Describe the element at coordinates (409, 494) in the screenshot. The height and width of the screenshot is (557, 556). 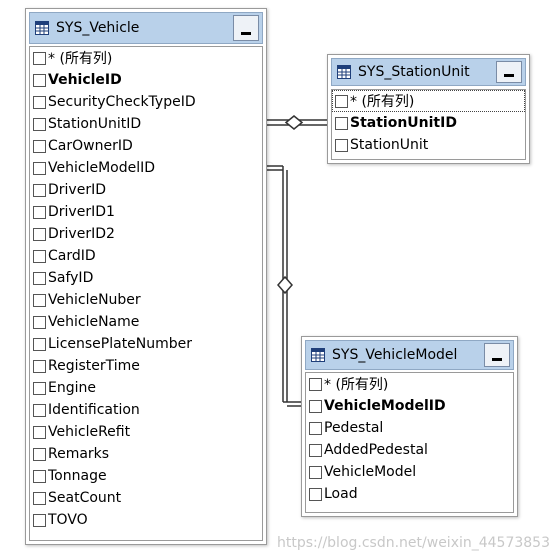
I see `column-row: Load` at that location.